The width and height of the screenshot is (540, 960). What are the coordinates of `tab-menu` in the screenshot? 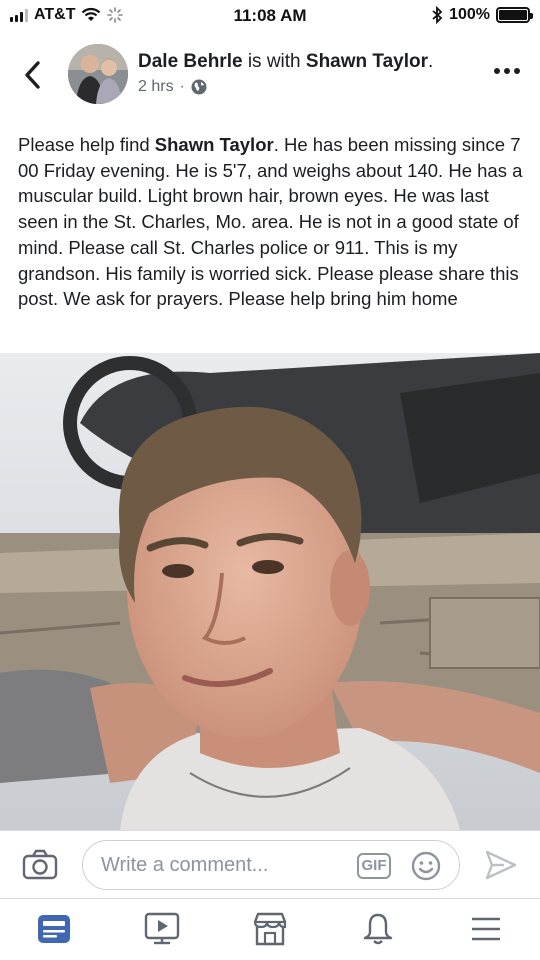 It's located at (486, 929).